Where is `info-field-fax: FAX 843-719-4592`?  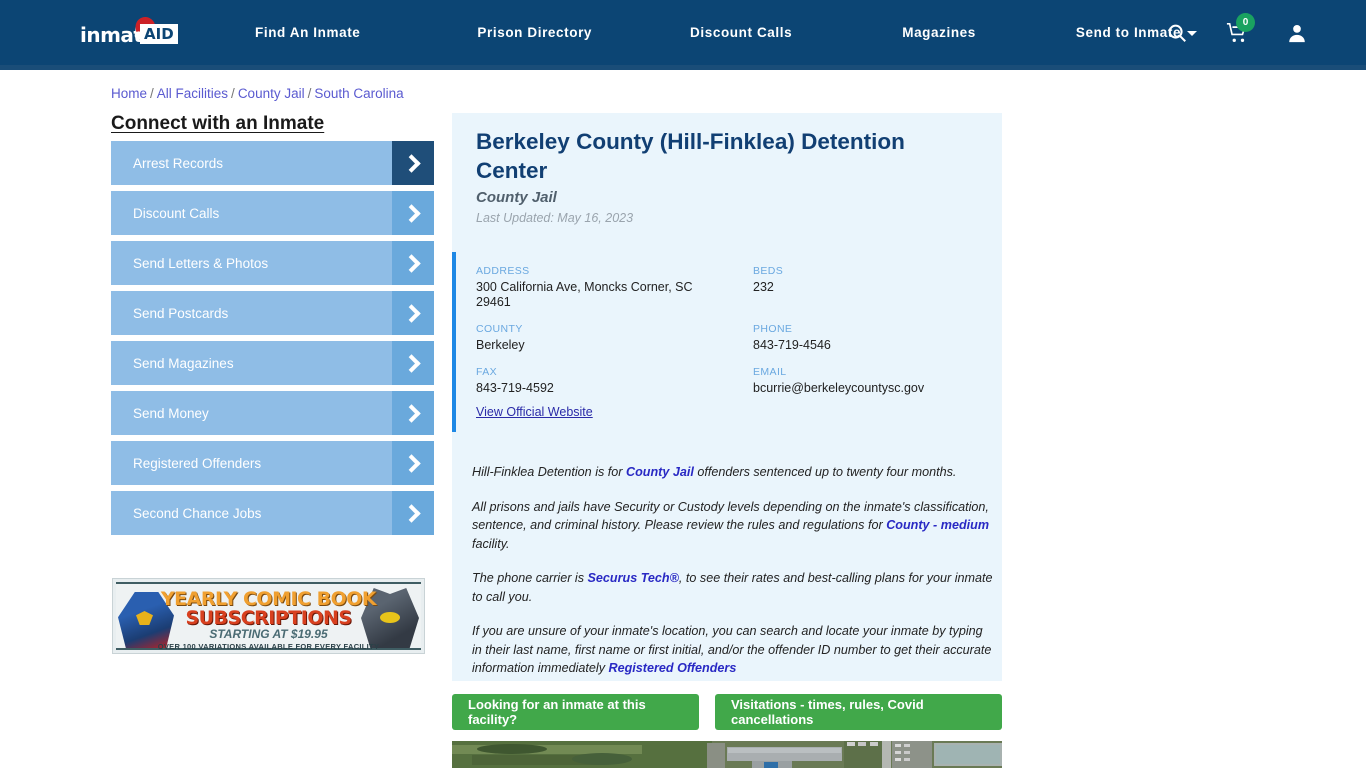 info-field-fax: FAX 843-719-4592 is located at coordinates (614, 381).